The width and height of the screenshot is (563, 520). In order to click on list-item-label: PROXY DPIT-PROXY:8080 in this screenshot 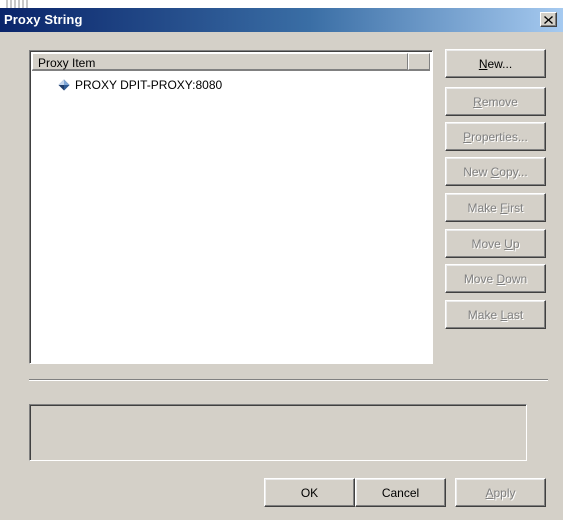, I will do `click(149, 85)`.